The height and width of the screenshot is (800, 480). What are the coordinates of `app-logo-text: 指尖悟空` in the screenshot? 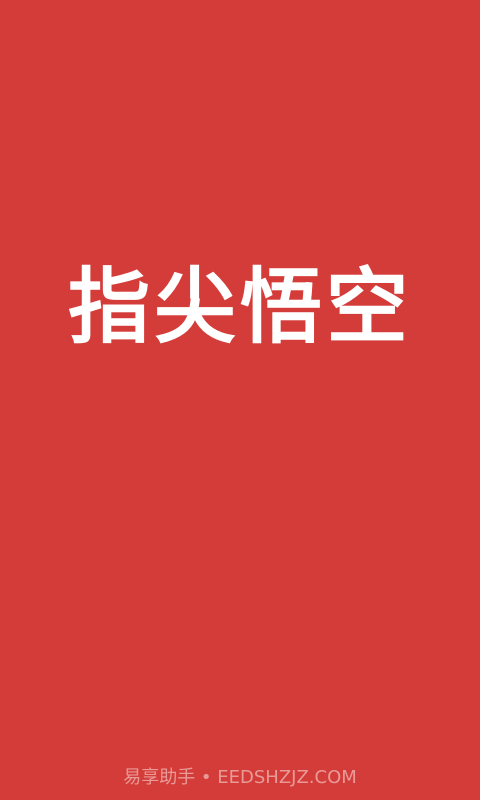 It's located at (239, 307).